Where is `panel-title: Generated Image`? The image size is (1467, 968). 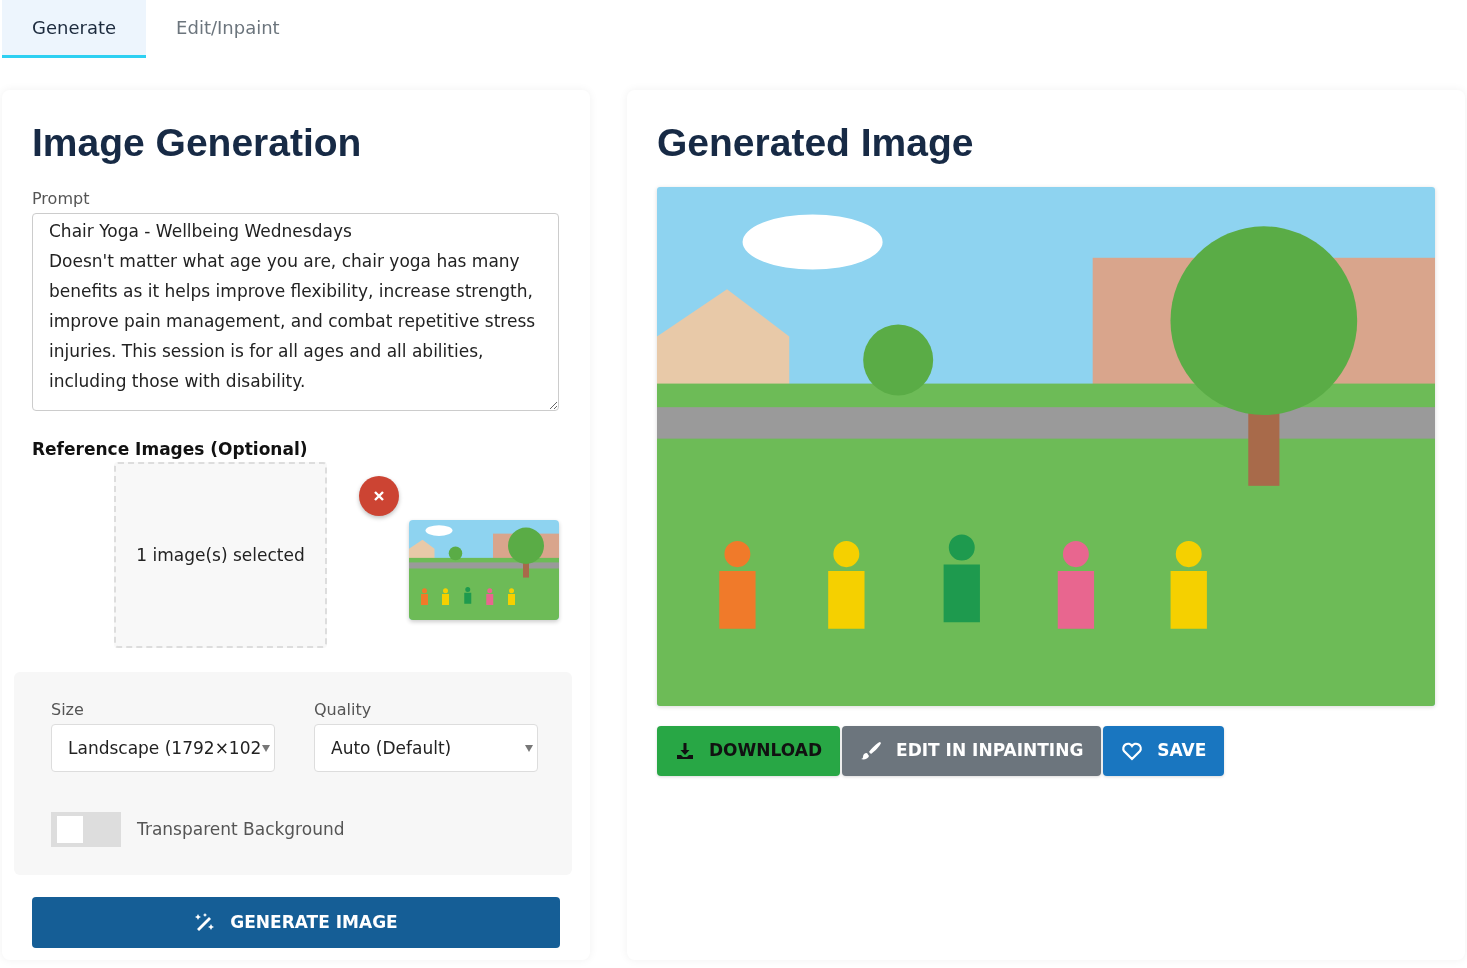
panel-title: Generated Image is located at coordinates (816, 143).